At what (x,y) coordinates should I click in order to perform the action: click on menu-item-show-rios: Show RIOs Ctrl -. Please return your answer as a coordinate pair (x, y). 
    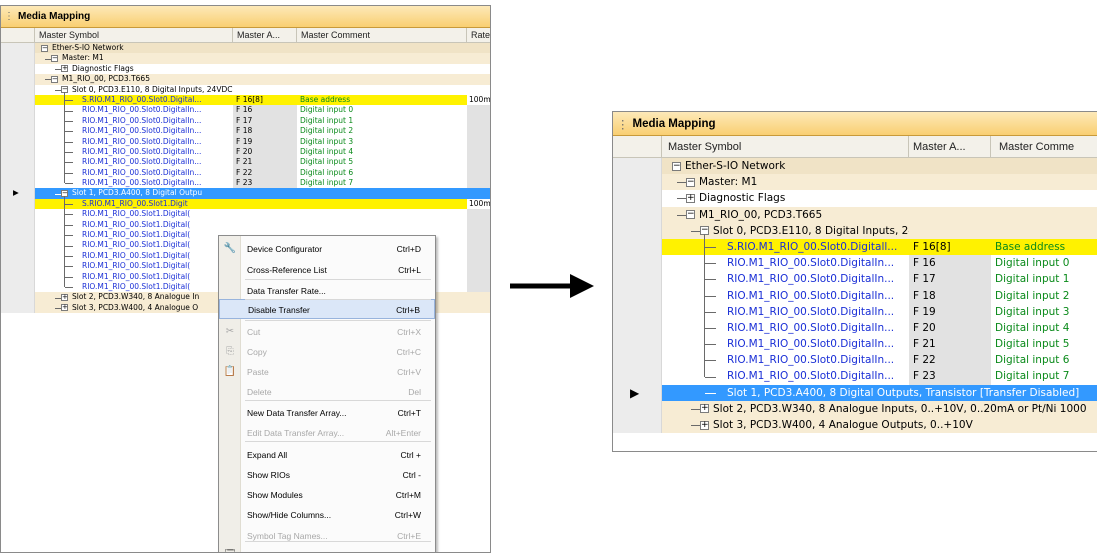
    Looking at the image, I should click on (327, 475).